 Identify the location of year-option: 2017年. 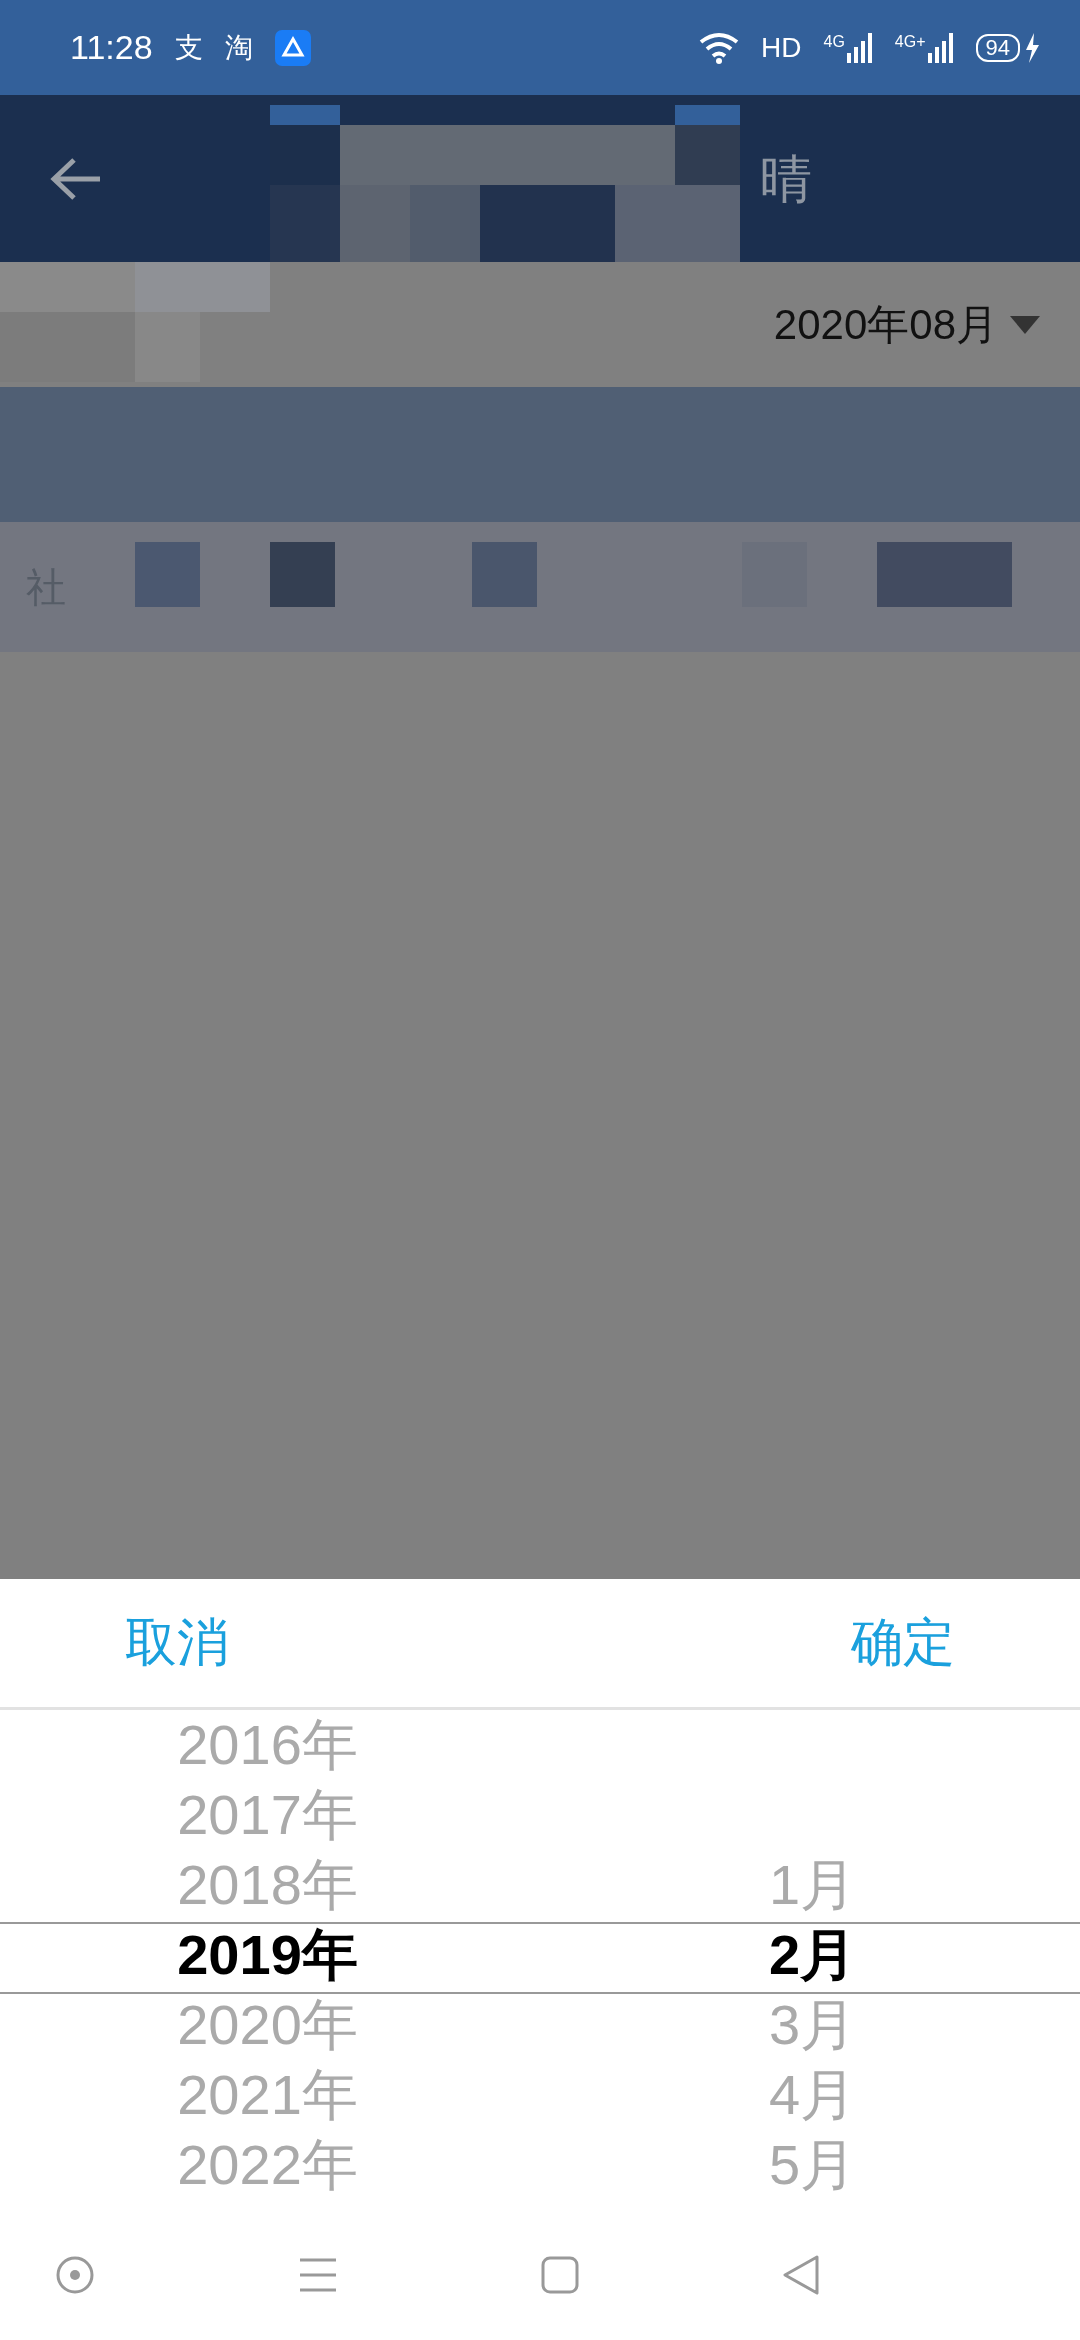
(267, 1815).